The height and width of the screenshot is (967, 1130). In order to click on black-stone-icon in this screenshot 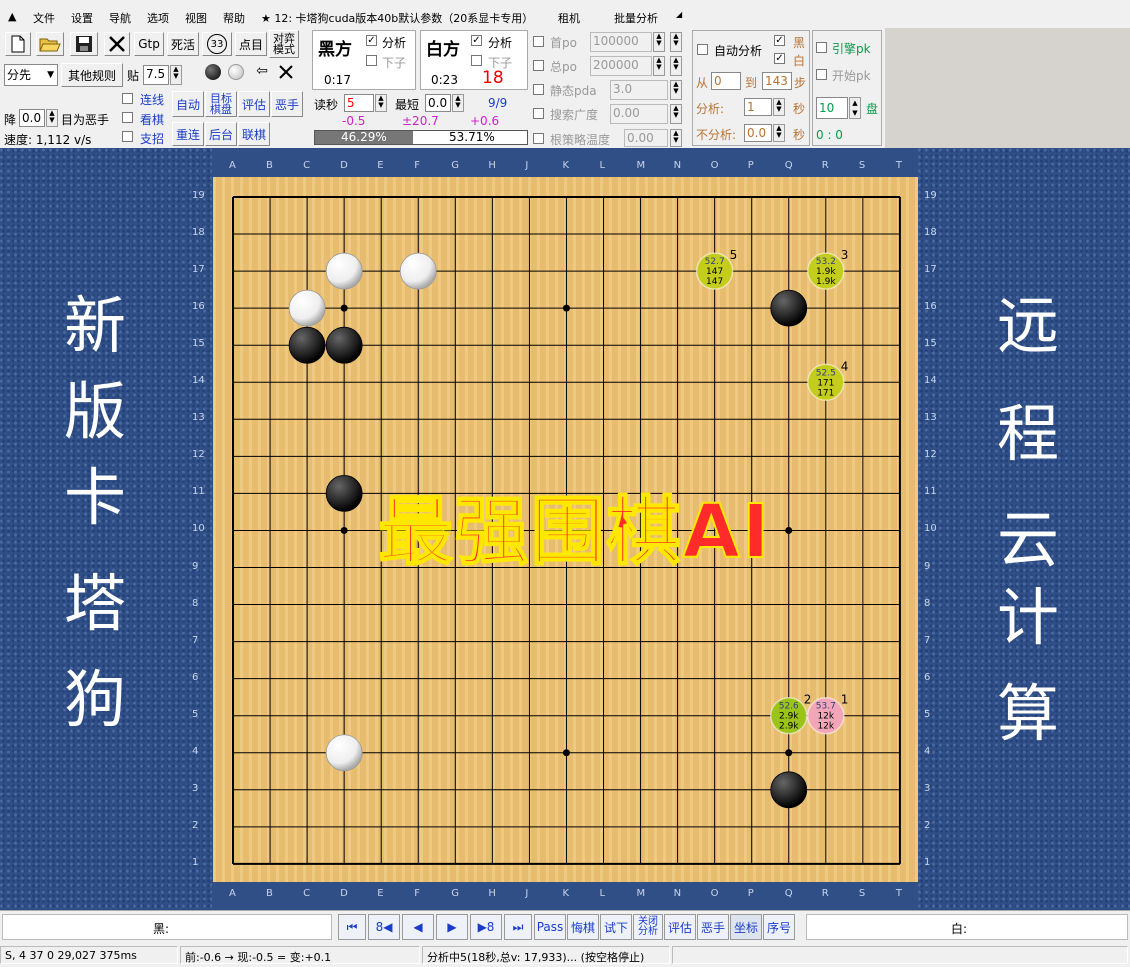, I will do `click(213, 72)`.